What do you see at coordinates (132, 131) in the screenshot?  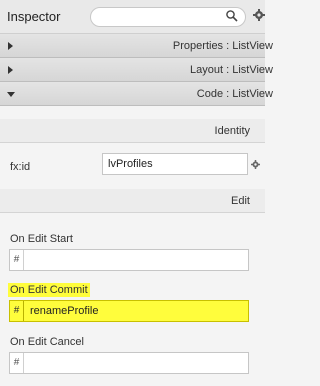 I see `identity-header: Identity` at bounding box center [132, 131].